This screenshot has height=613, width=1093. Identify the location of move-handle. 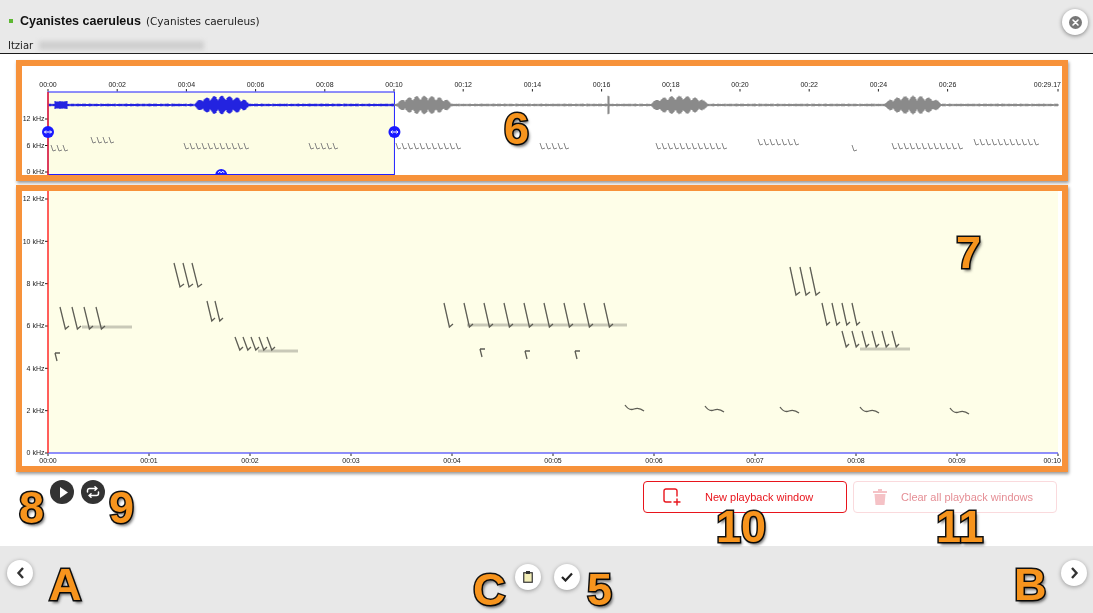
(221, 172).